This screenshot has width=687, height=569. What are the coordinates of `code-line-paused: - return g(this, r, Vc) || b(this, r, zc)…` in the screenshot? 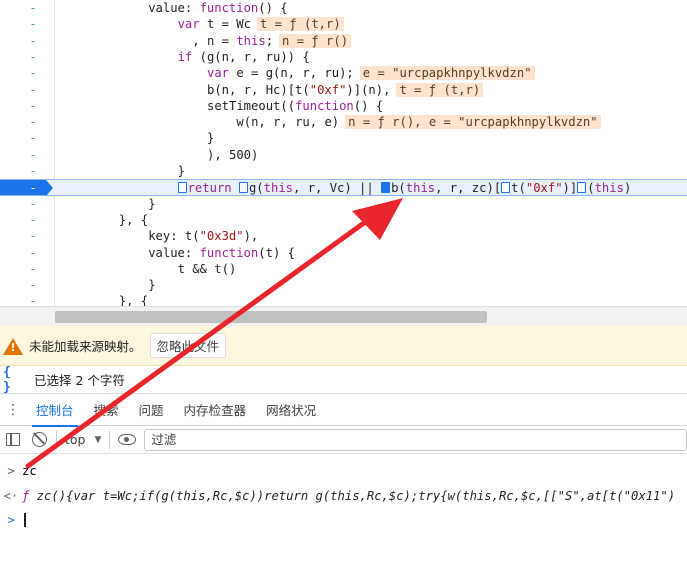 It's located at (343, 188).